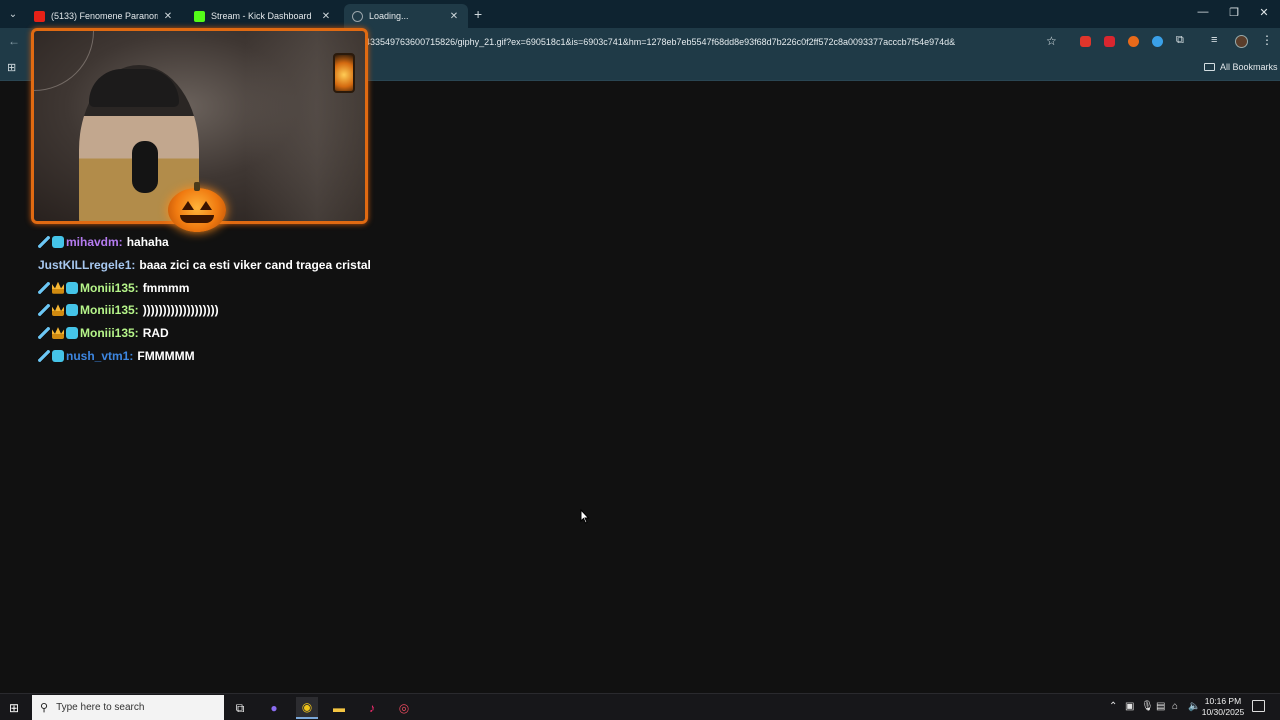  What do you see at coordinates (372, 708) in the screenshot?
I see `tiktok-icon: ♪` at bounding box center [372, 708].